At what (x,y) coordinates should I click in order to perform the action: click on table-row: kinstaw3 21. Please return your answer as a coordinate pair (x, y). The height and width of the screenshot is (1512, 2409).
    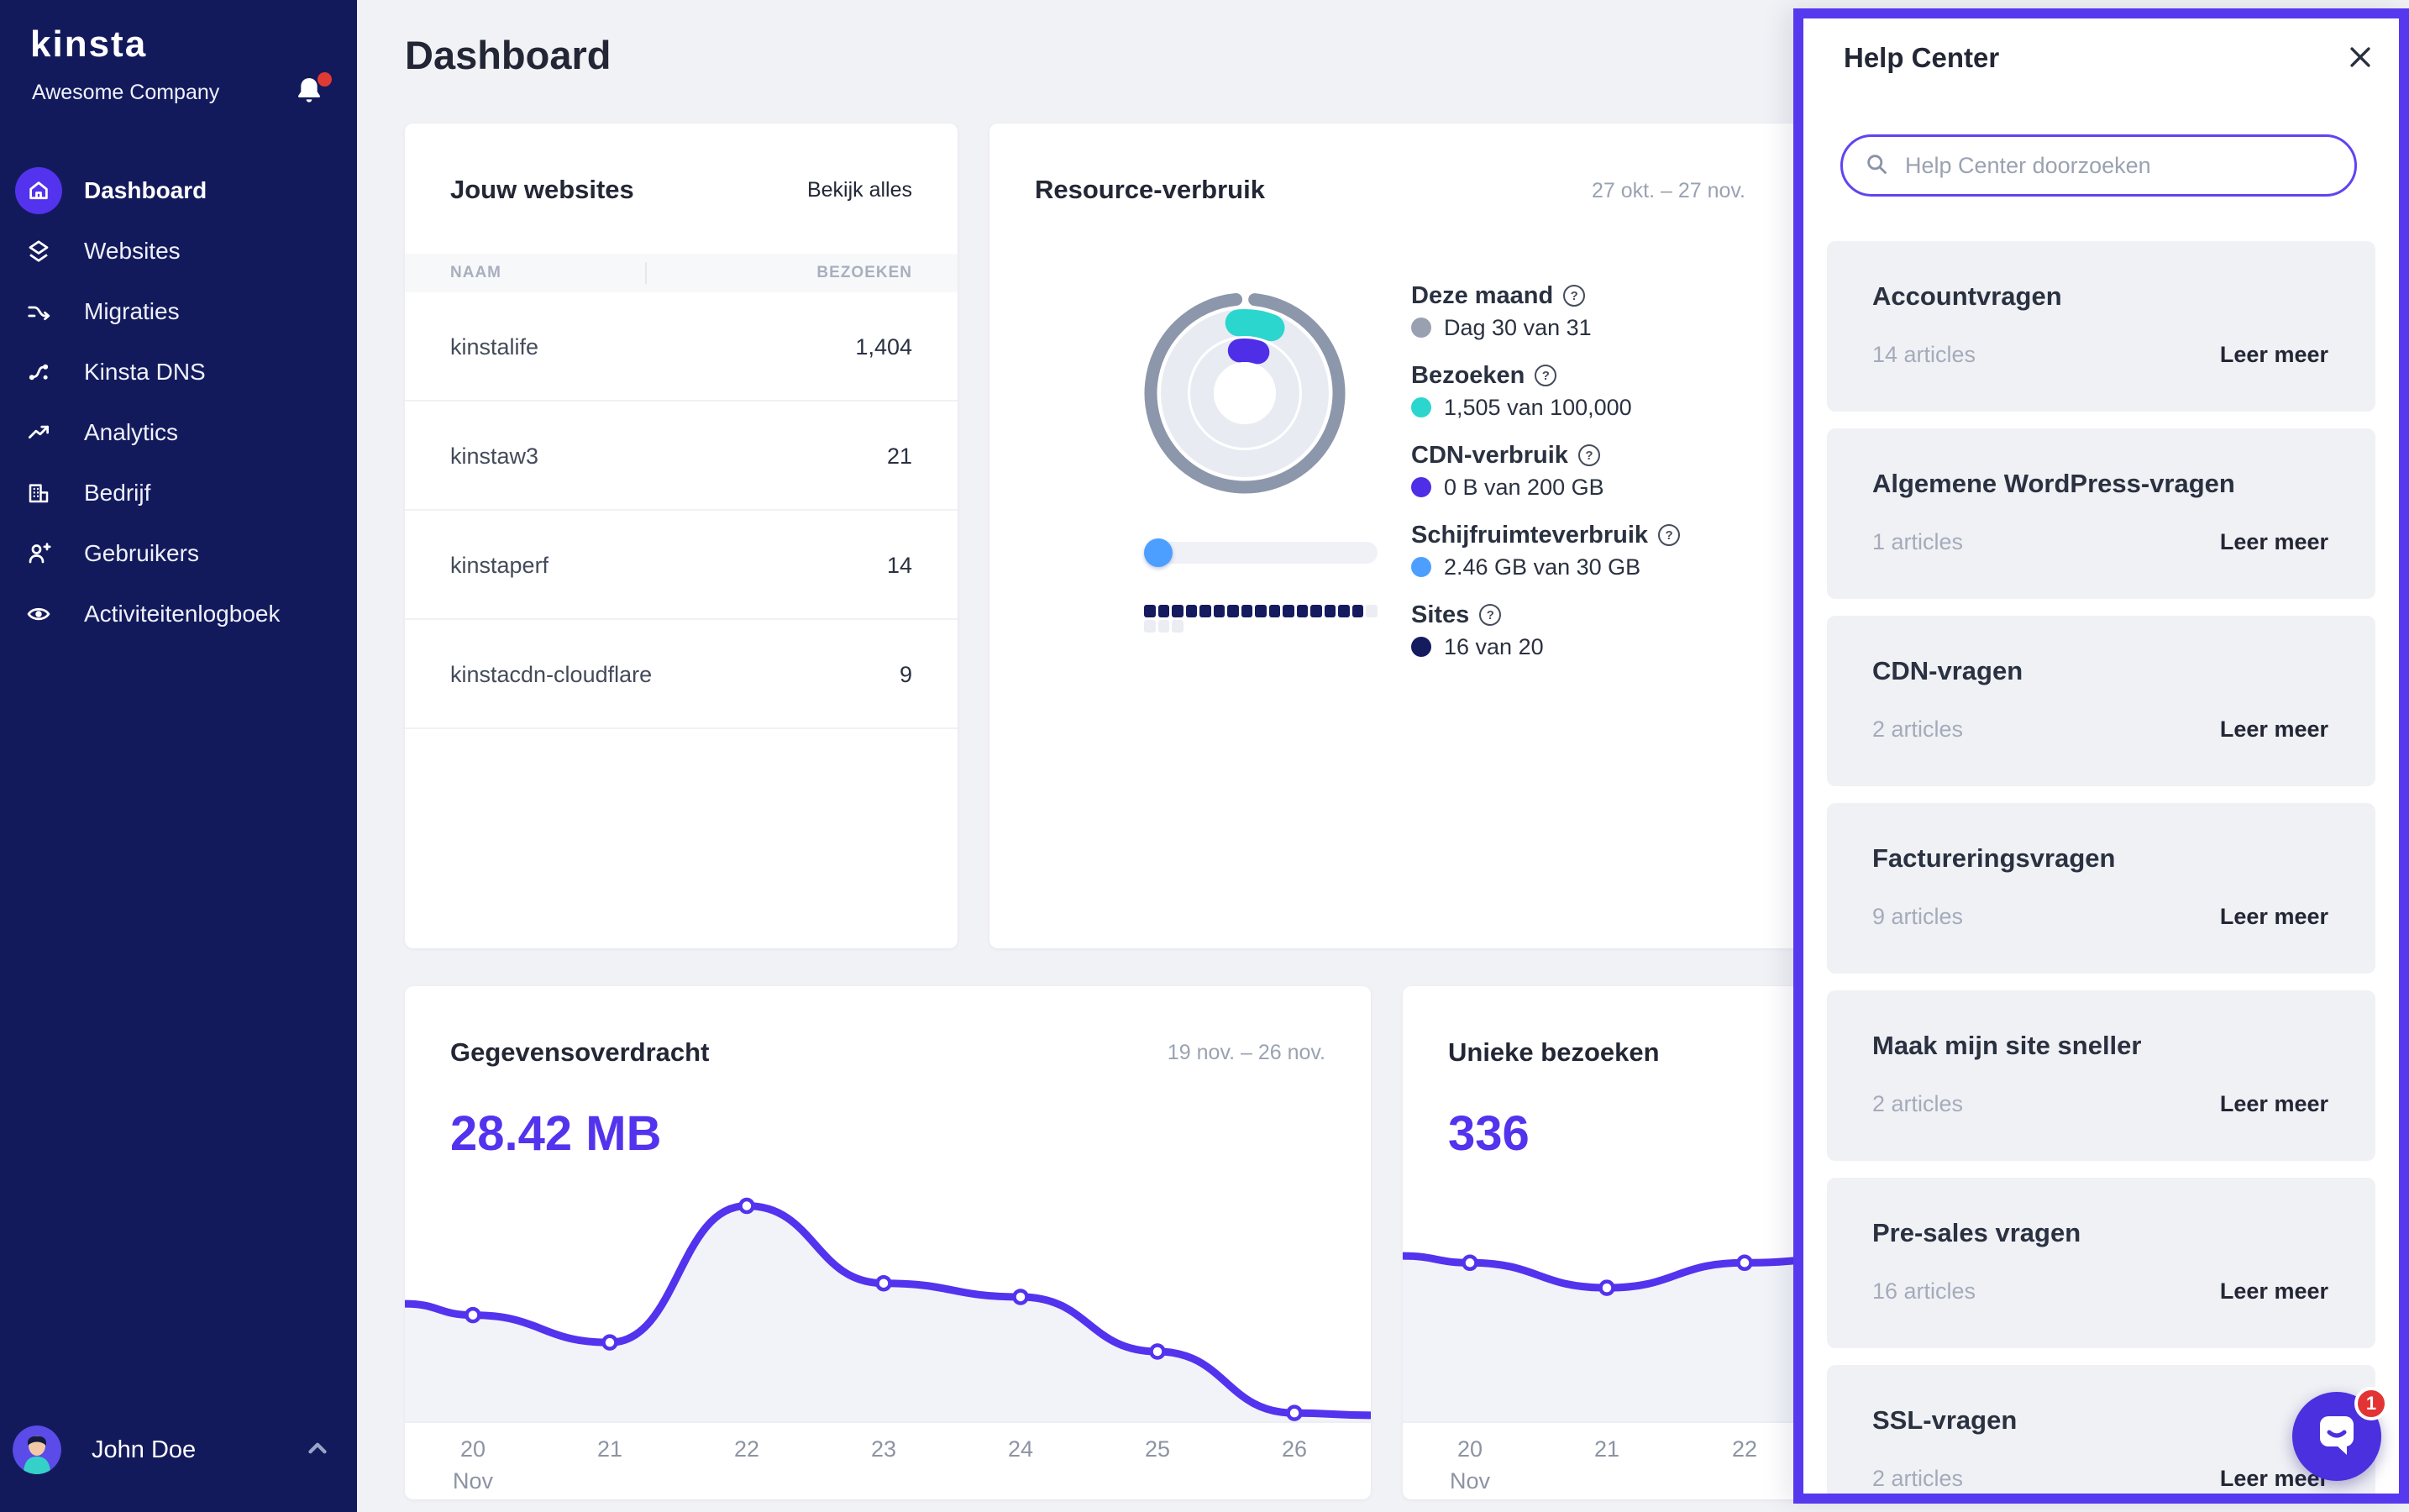
    Looking at the image, I should click on (682, 456).